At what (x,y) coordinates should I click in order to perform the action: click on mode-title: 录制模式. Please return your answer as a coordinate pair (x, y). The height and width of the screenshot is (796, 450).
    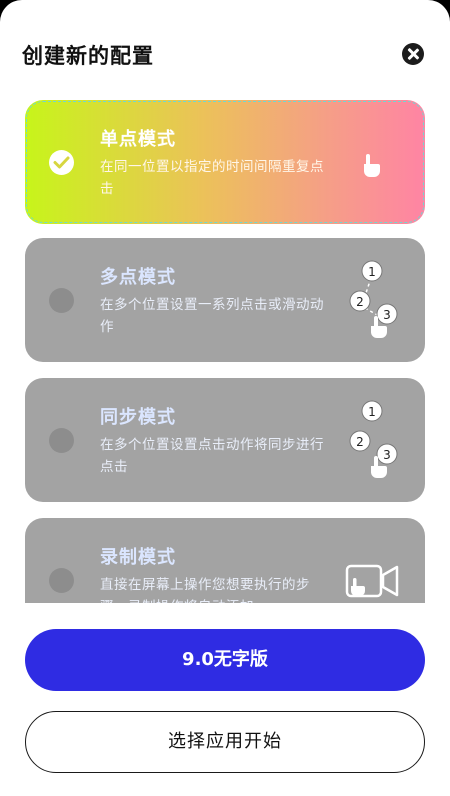
    Looking at the image, I should click on (138, 557).